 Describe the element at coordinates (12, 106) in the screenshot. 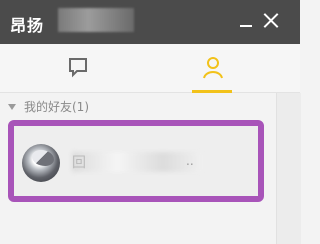

I see `collapse-triangle-icon` at that location.